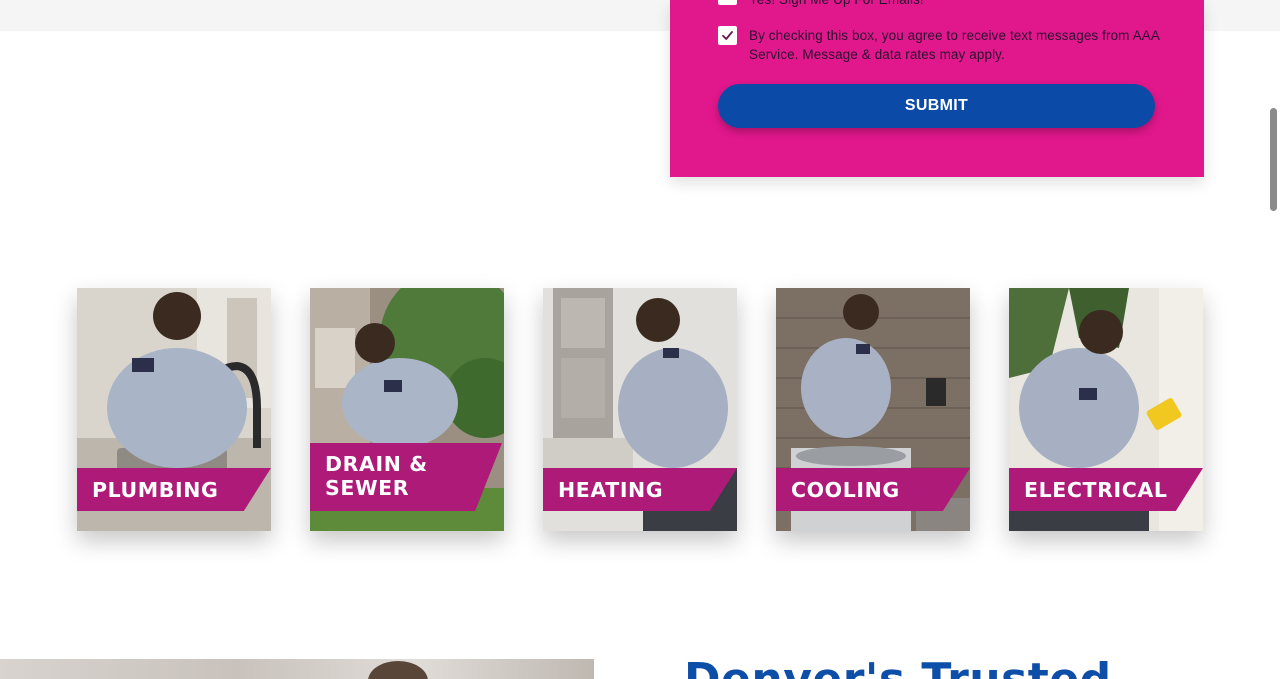  I want to click on email-optin-checkbox, so click(727, 2).